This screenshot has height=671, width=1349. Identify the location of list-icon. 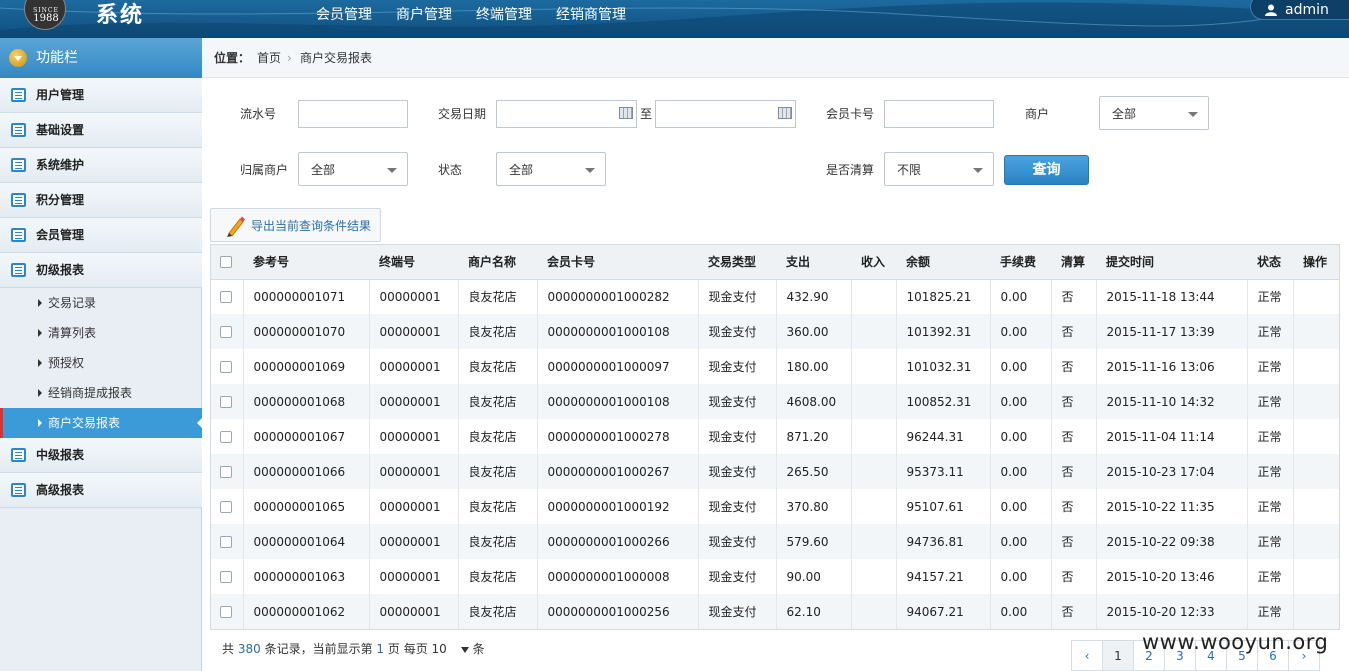
(18, 95).